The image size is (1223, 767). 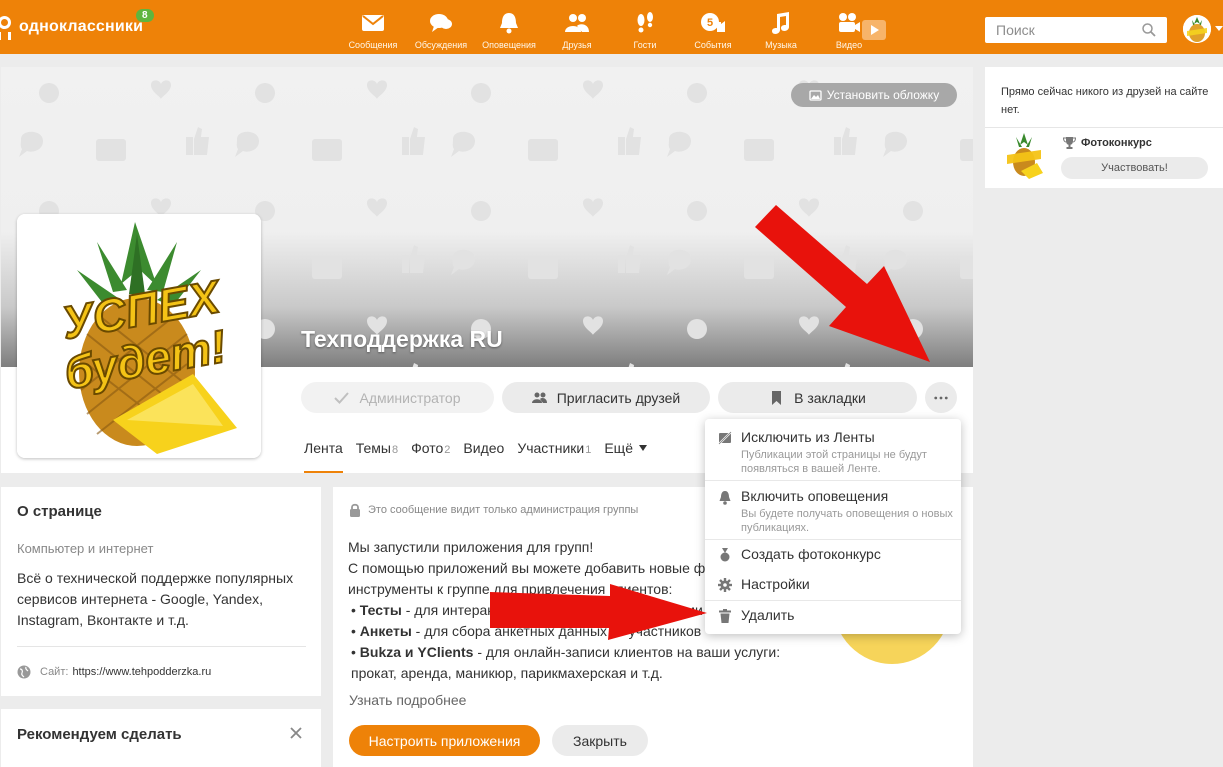 What do you see at coordinates (817, 397) in the screenshot?
I see `bookmark-button: В закладки` at bounding box center [817, 397].